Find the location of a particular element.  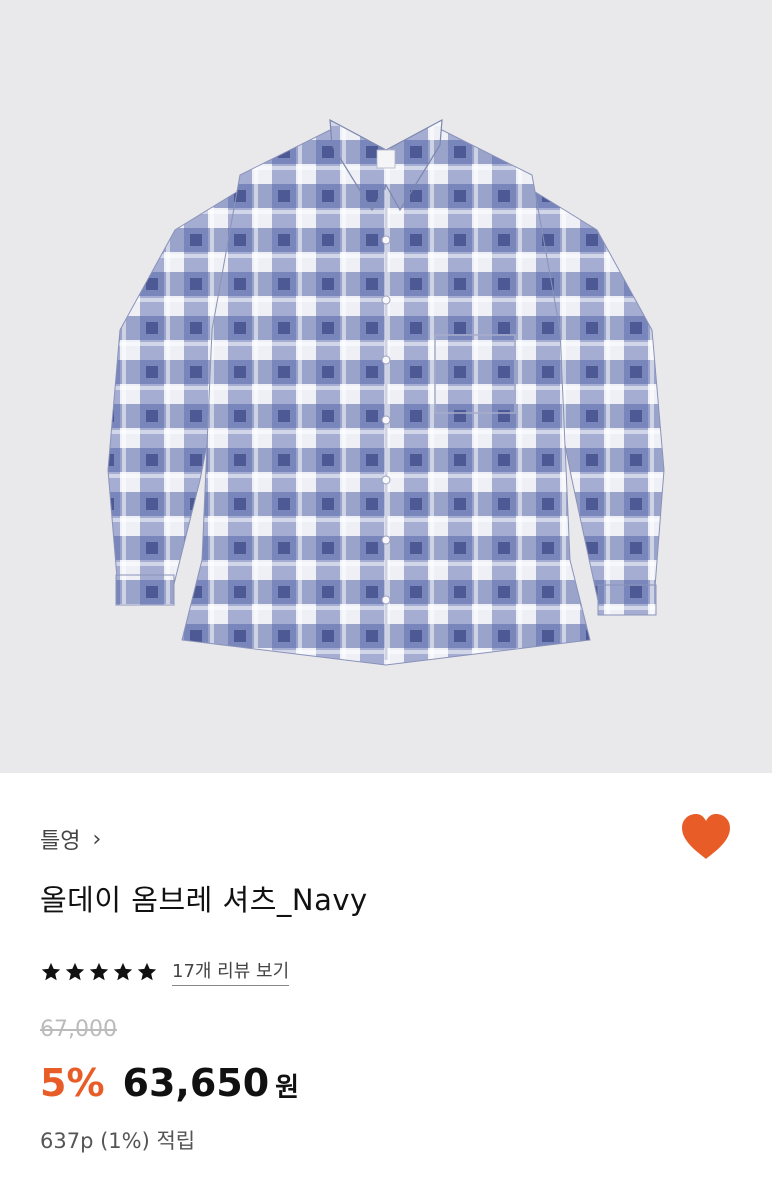

review-link: 17개 리뷰 보기 is located at coordinates (231, 971).